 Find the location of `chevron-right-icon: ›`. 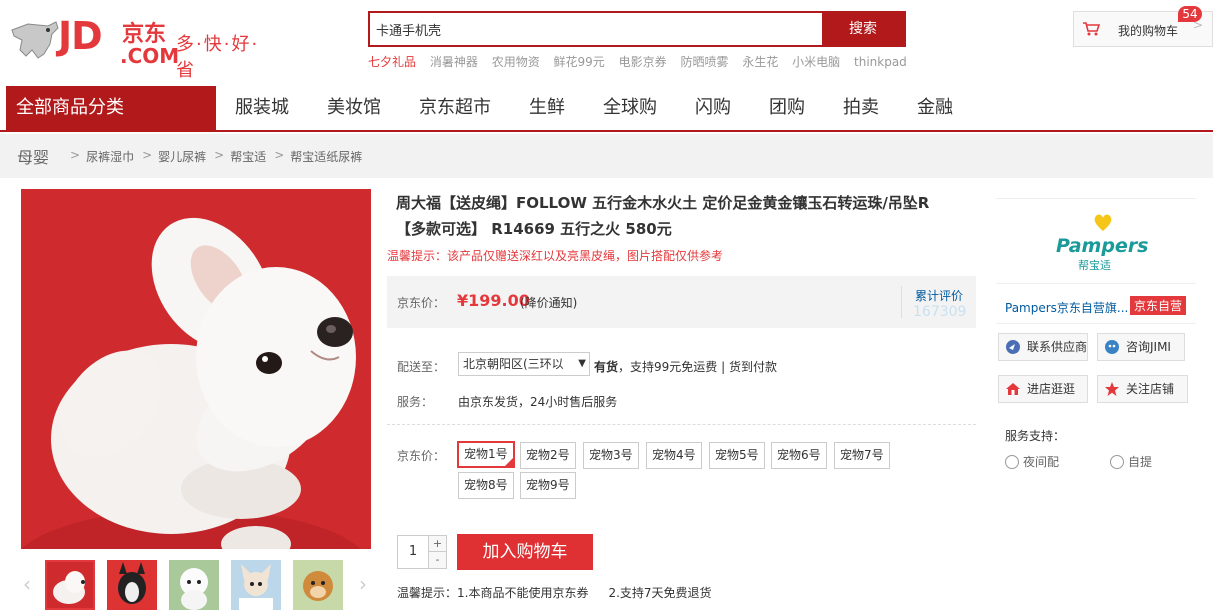

chevron-right-icon: › is located at coordinates (363, 584).